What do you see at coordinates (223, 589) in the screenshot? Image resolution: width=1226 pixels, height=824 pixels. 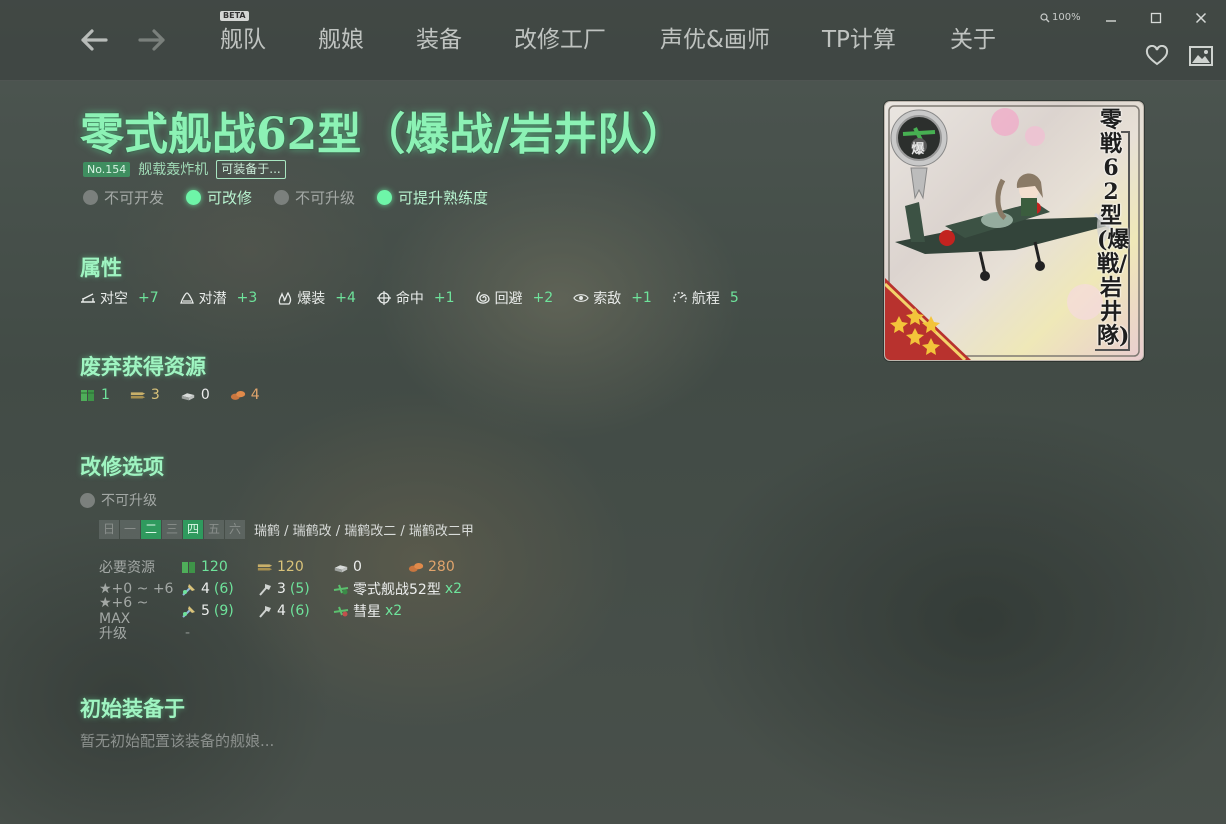 I see `dev-material-sure-value: (6)` at bounding box center [223, 589].